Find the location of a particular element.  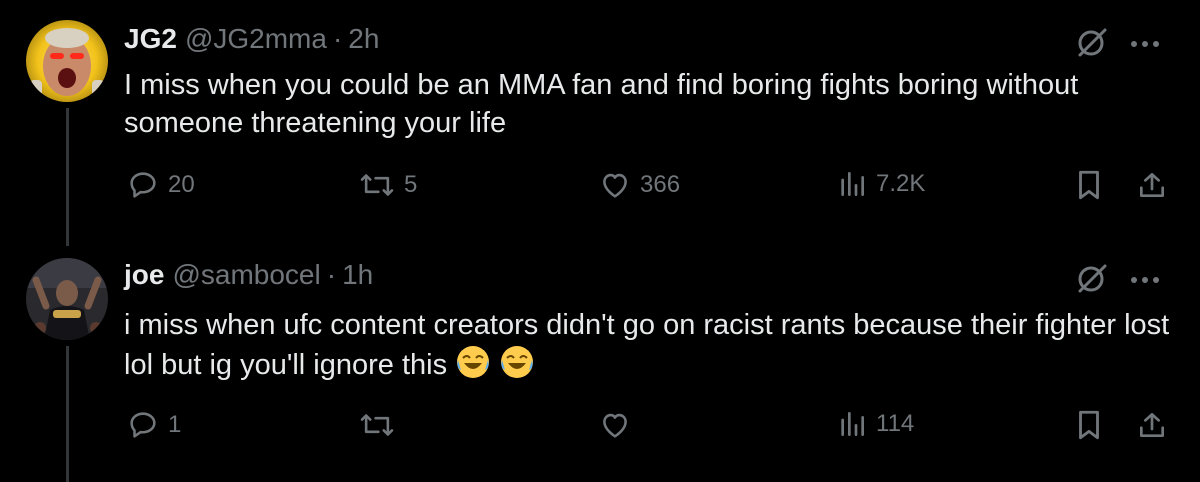

reply-button: 20 is located at coordinates (160, 185).